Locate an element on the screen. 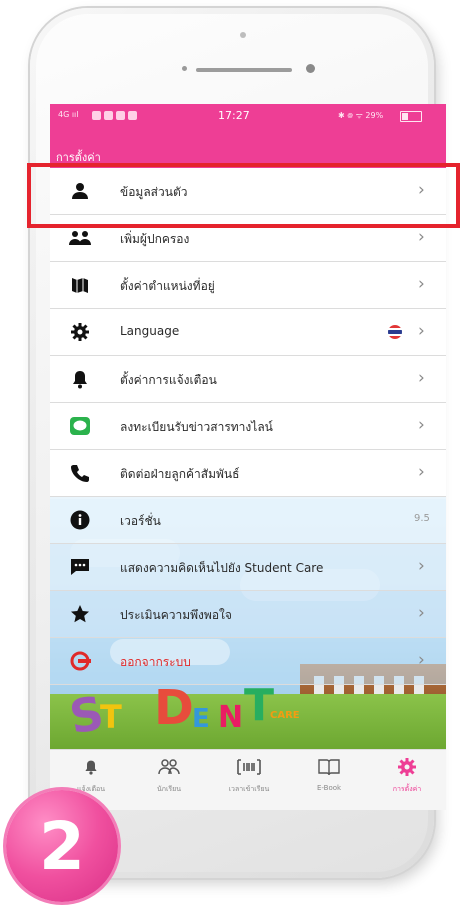  nav-settings: การตั้งค่า is located at coordinates (407, 775).